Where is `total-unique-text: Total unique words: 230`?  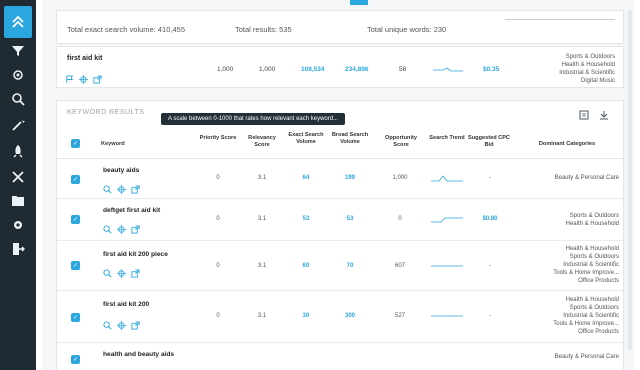
total-unique-text: Total unique words: 230 is located at coordinates (407, 29).